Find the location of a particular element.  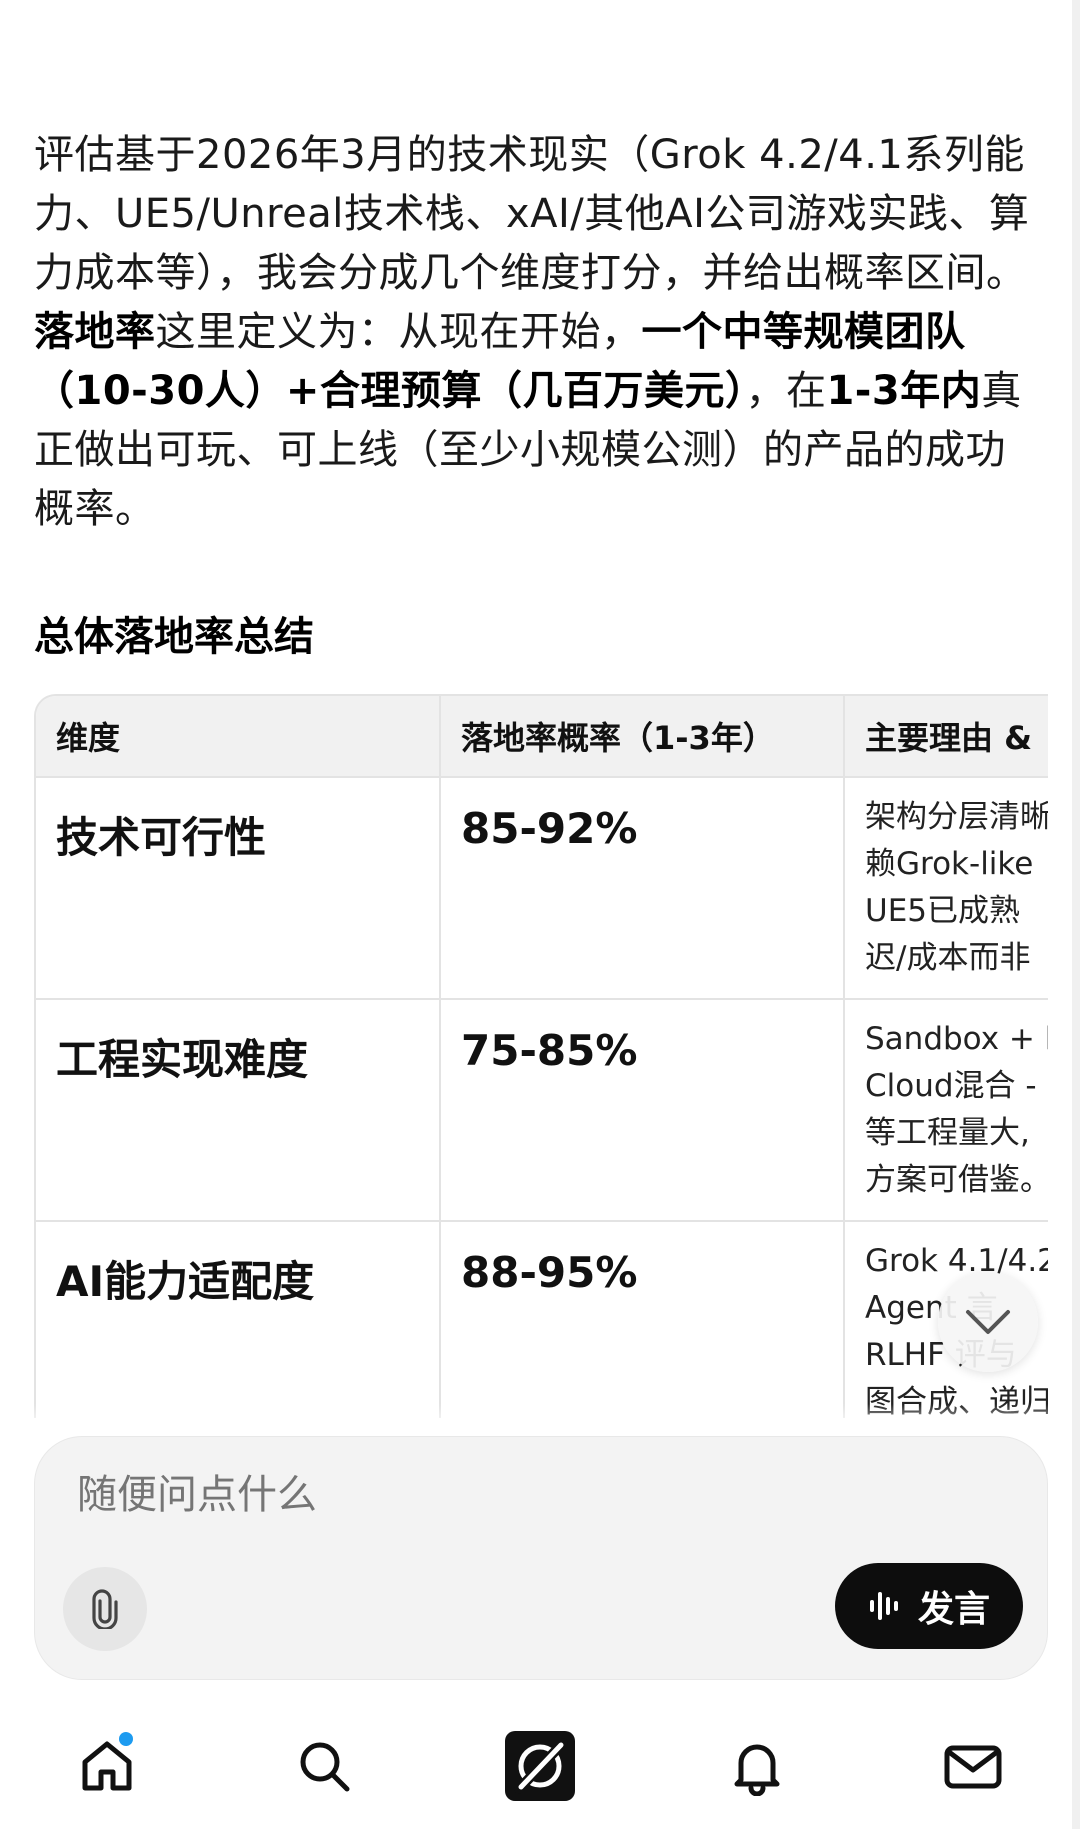

scroll-edge is located at coordinates (1076, 914).